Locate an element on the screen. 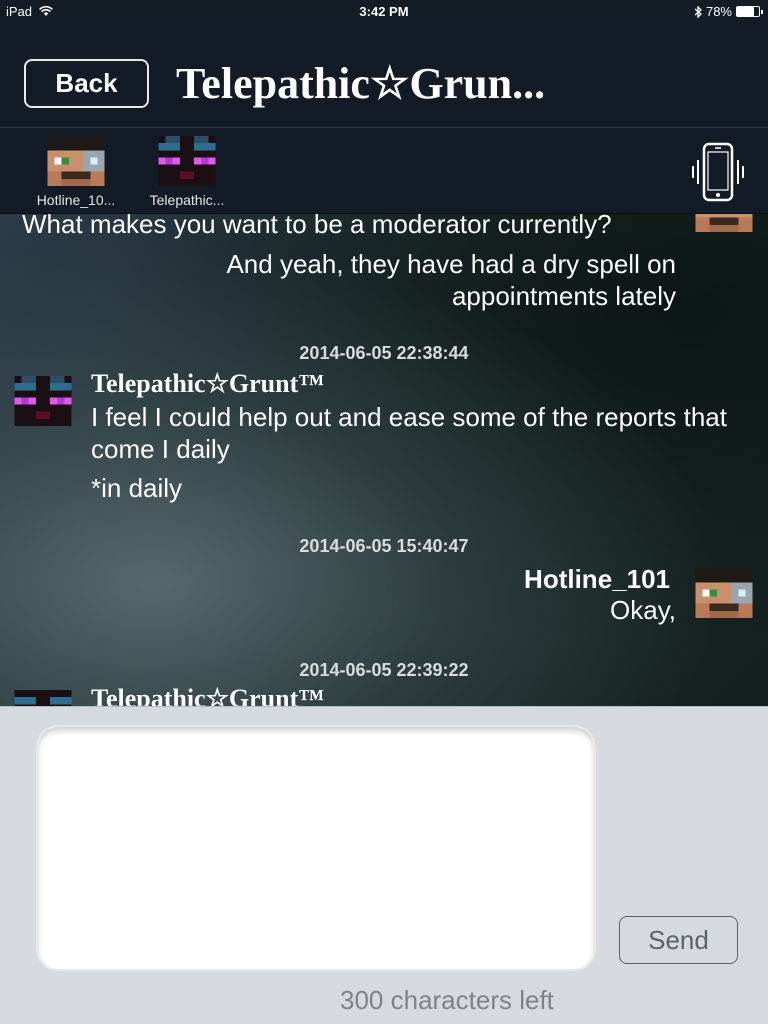  status-bar: iPad 3:42 PM 78% is located at coordinates (384, 11).